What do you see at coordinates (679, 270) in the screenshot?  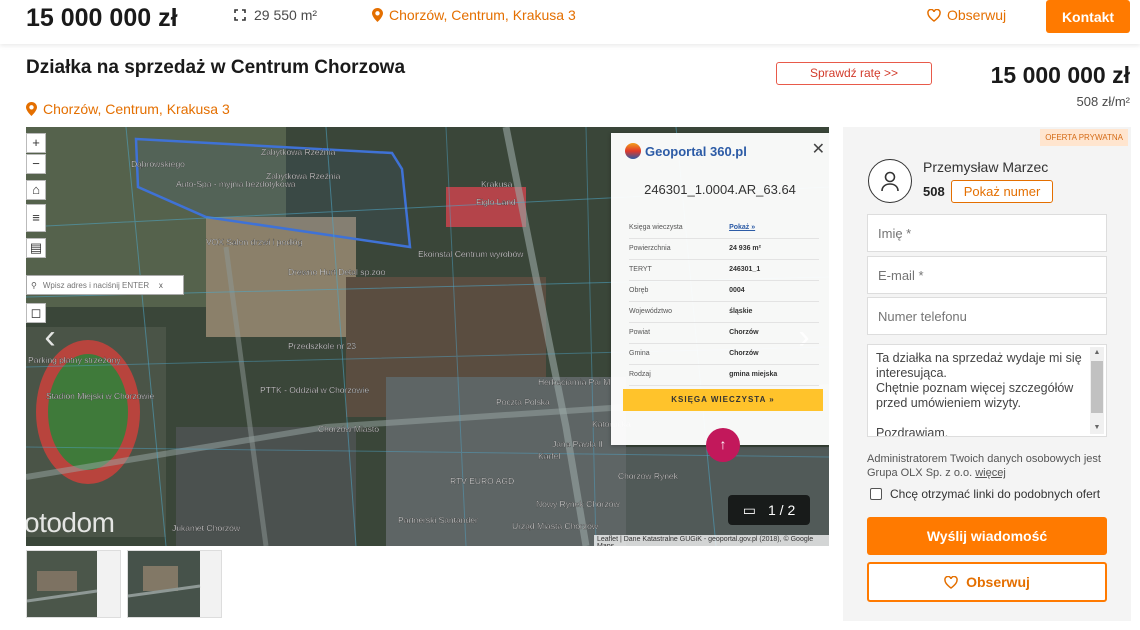 I see `row-label: TERYT` at bounding box center [679, 270].